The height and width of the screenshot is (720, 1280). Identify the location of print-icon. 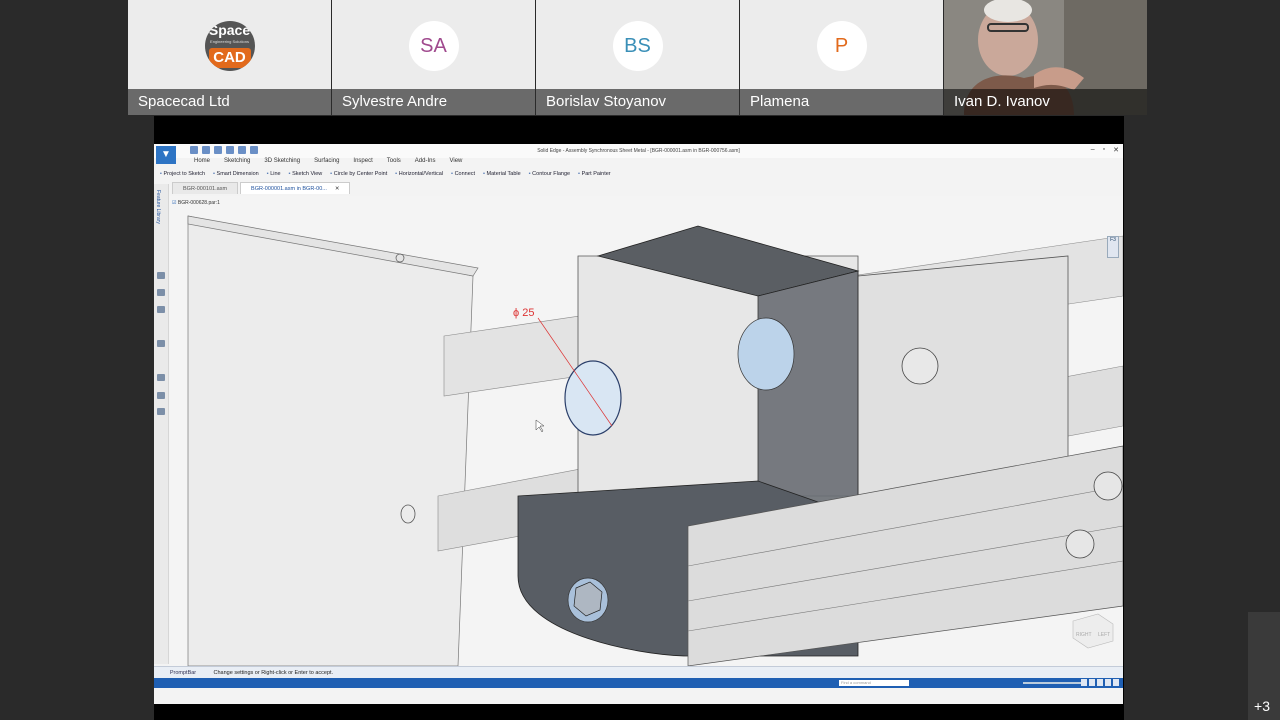
(254, 150).